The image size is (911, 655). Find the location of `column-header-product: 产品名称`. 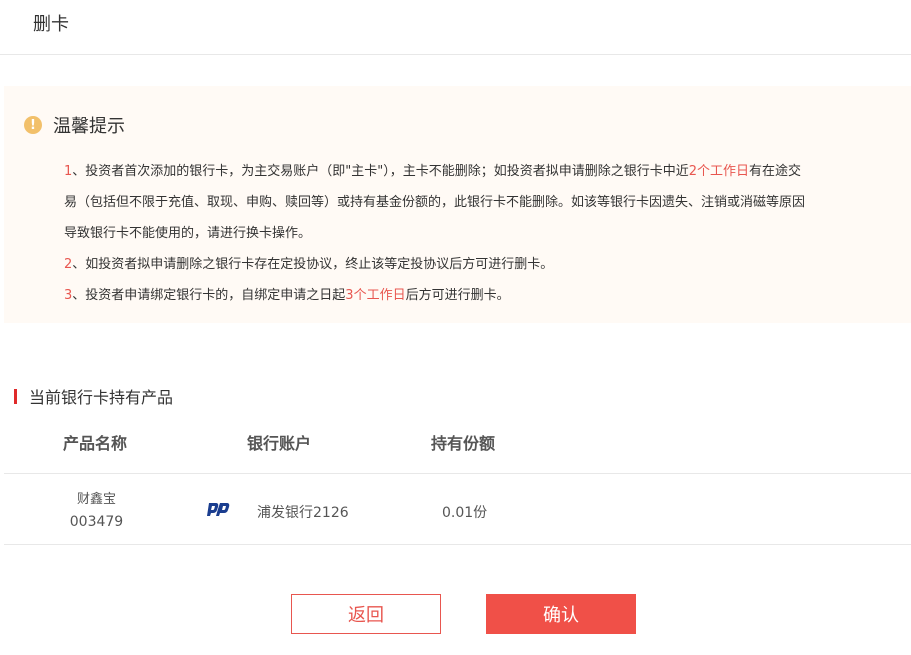

column-header-product: 产品名称 is located at coordinates (95, 443).